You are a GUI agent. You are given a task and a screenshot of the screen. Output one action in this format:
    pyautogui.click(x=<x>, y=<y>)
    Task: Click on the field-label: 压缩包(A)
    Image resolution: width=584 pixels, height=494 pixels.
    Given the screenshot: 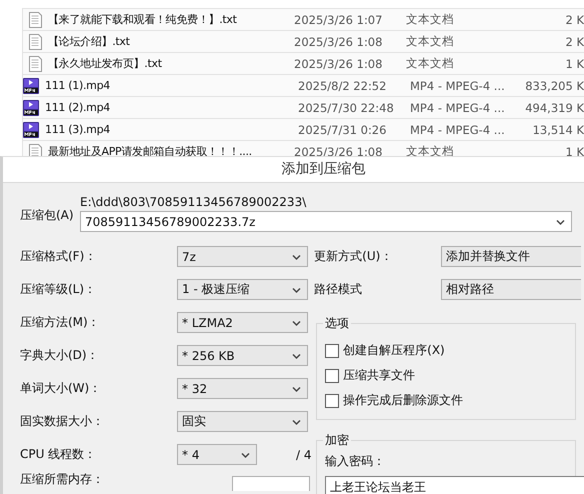 What is the action you would take?
    pyautogui.click(x=47, y=215)
    